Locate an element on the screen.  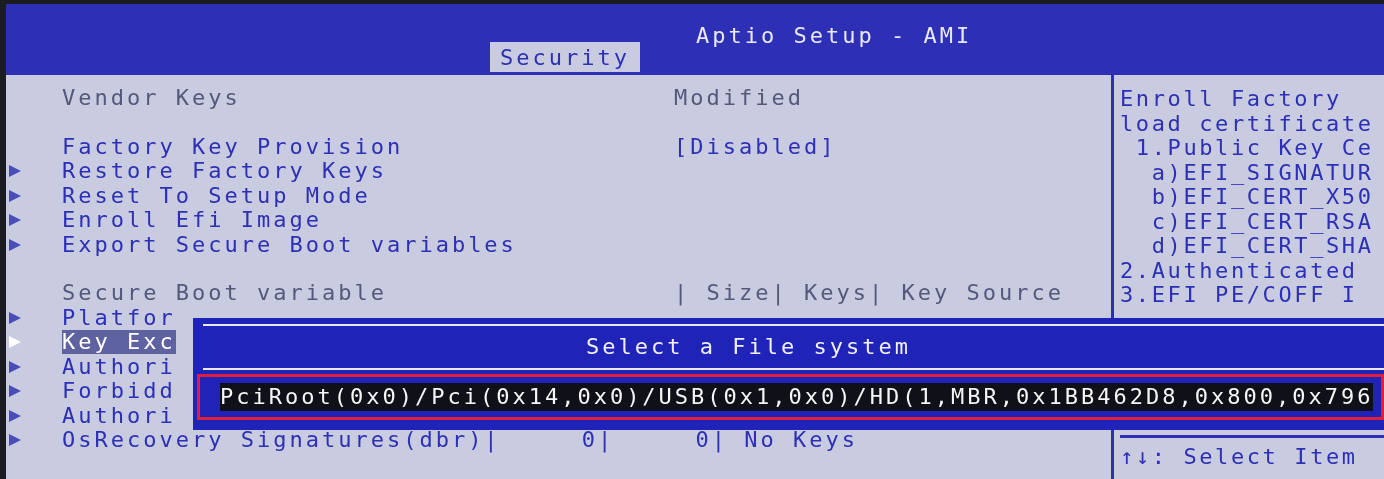
menu-item: Forbidd is located at coordinates (119, 391).